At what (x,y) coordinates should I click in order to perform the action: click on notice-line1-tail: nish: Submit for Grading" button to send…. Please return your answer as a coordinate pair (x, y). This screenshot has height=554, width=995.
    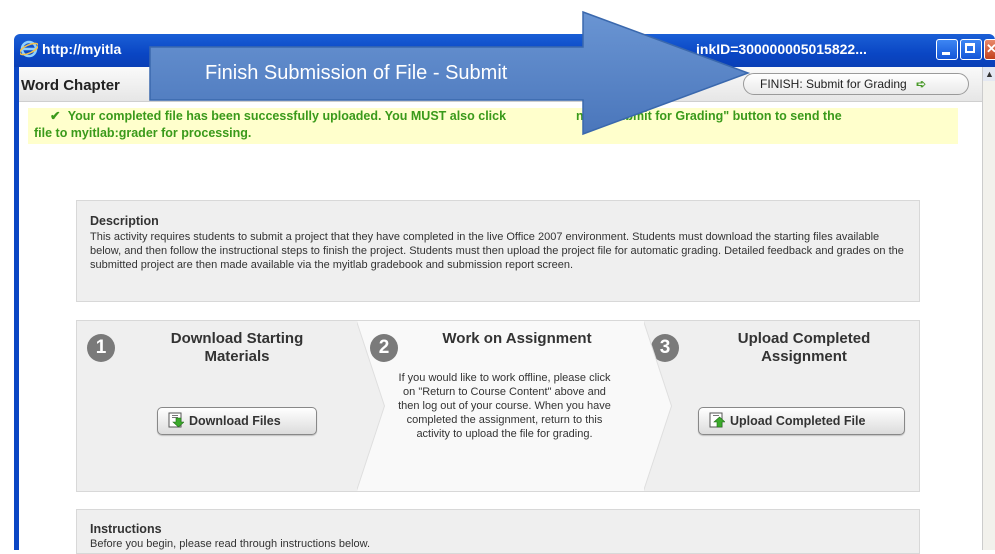
    Looking at the image, I should click on (709, 116).